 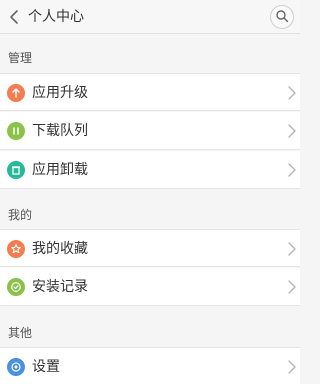 What do you see at coordinates (16, 287) in the screenshot?
I see `check-icon` at bounding box center [16, 287].